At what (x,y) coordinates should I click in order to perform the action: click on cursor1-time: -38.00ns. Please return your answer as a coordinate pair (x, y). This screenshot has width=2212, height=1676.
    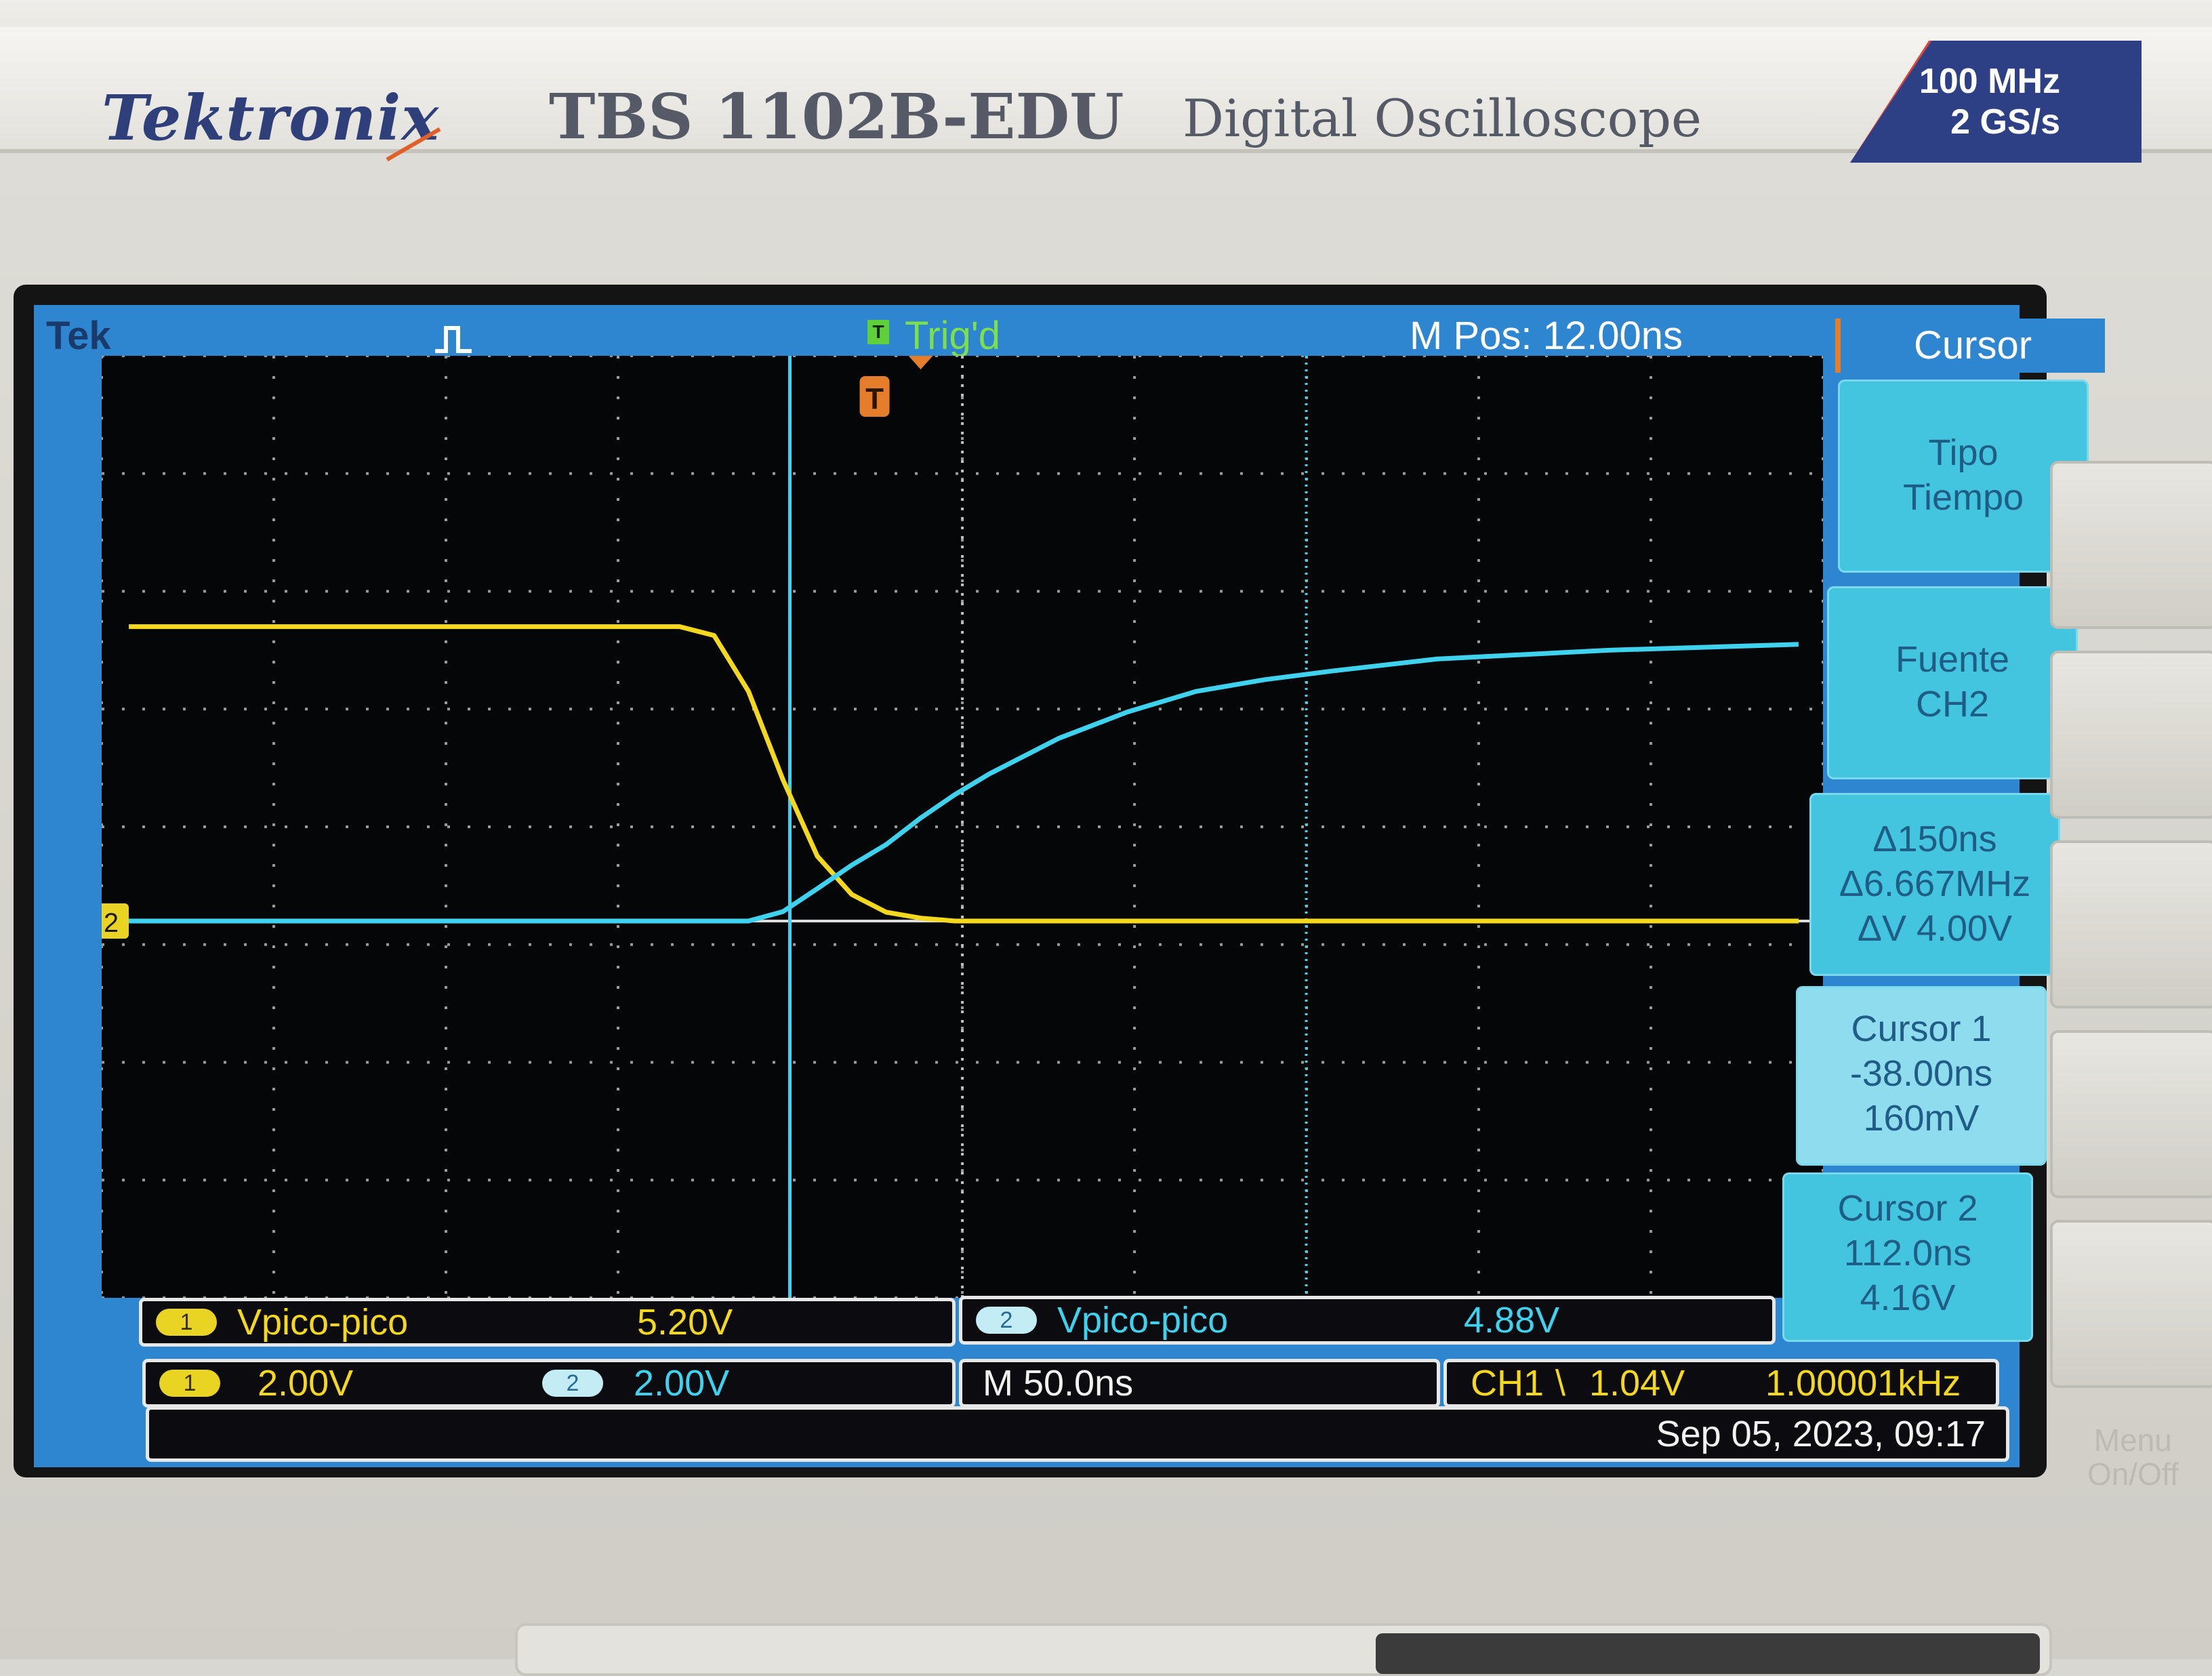
    Looking at the image, I should click on (1921, 1073).